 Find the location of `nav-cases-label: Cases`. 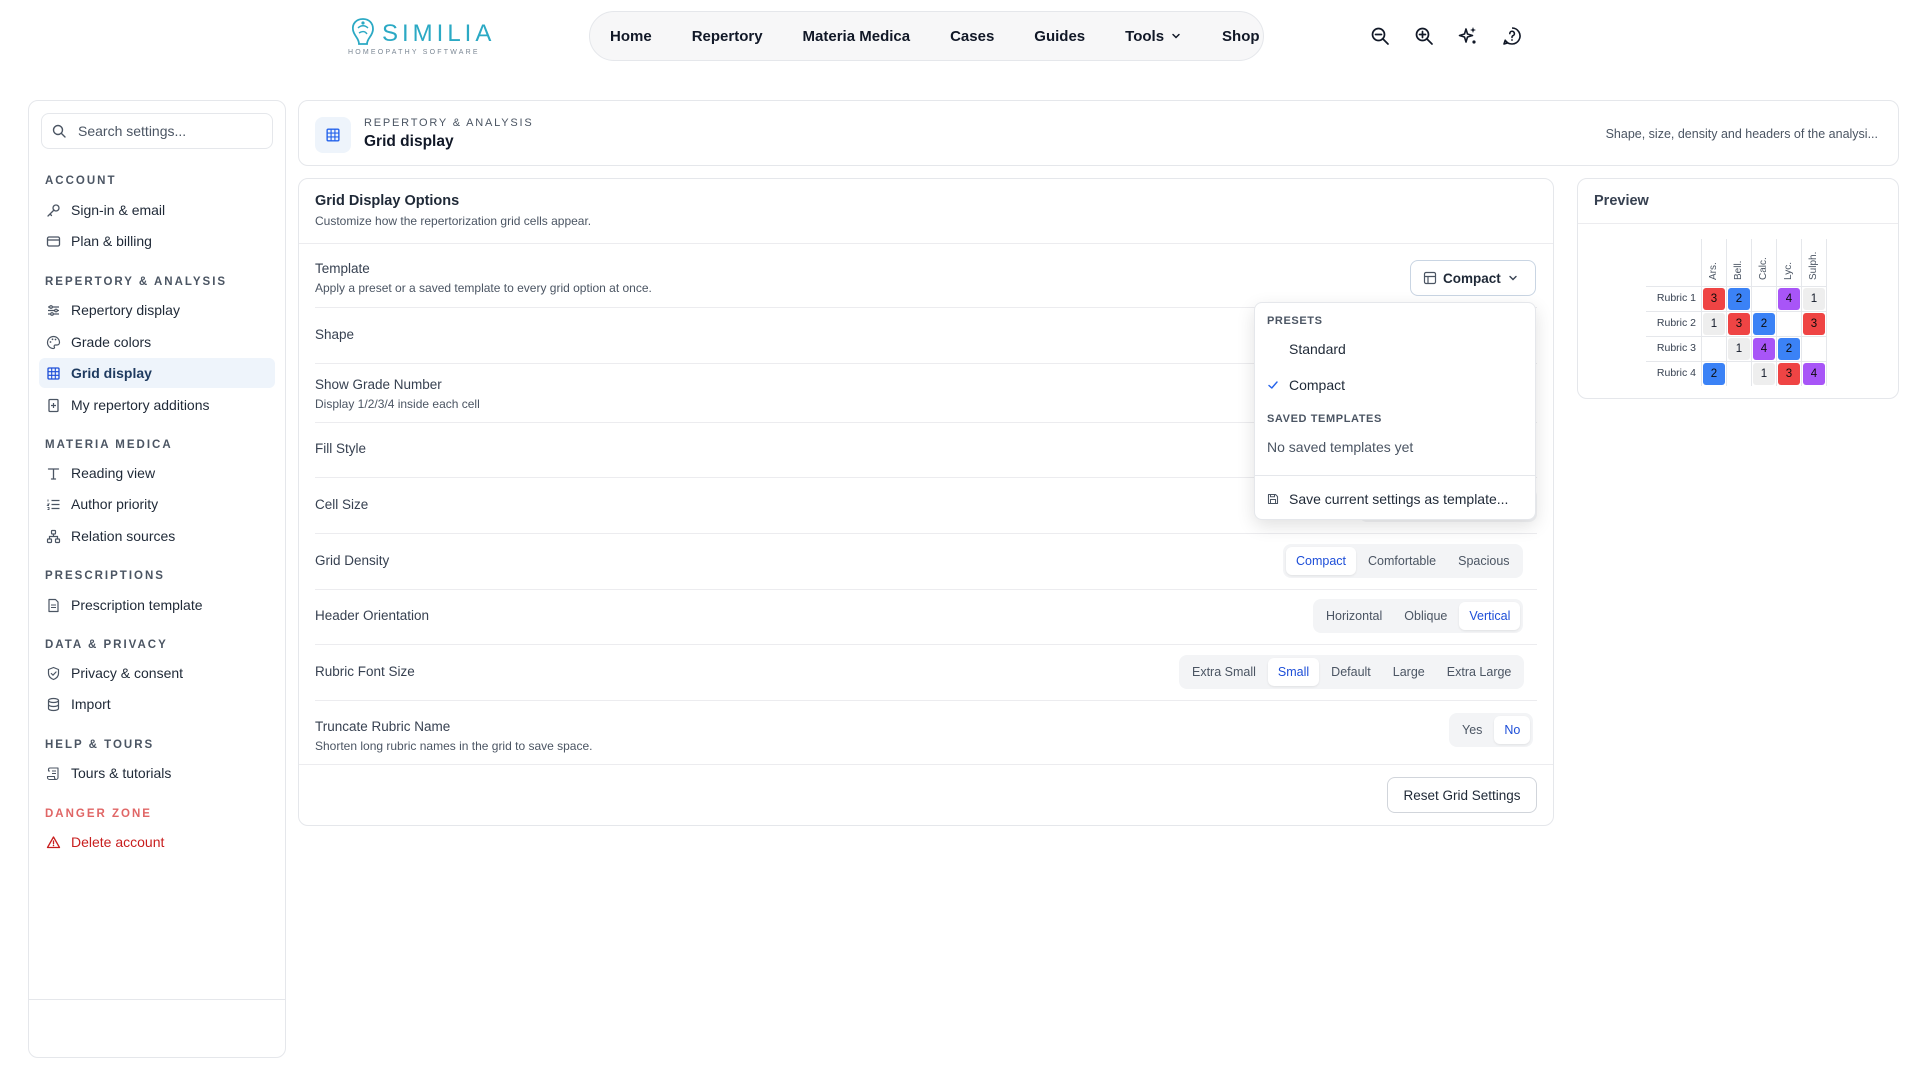

nav-cases-label: Cases is located at coordinates (972, 36).